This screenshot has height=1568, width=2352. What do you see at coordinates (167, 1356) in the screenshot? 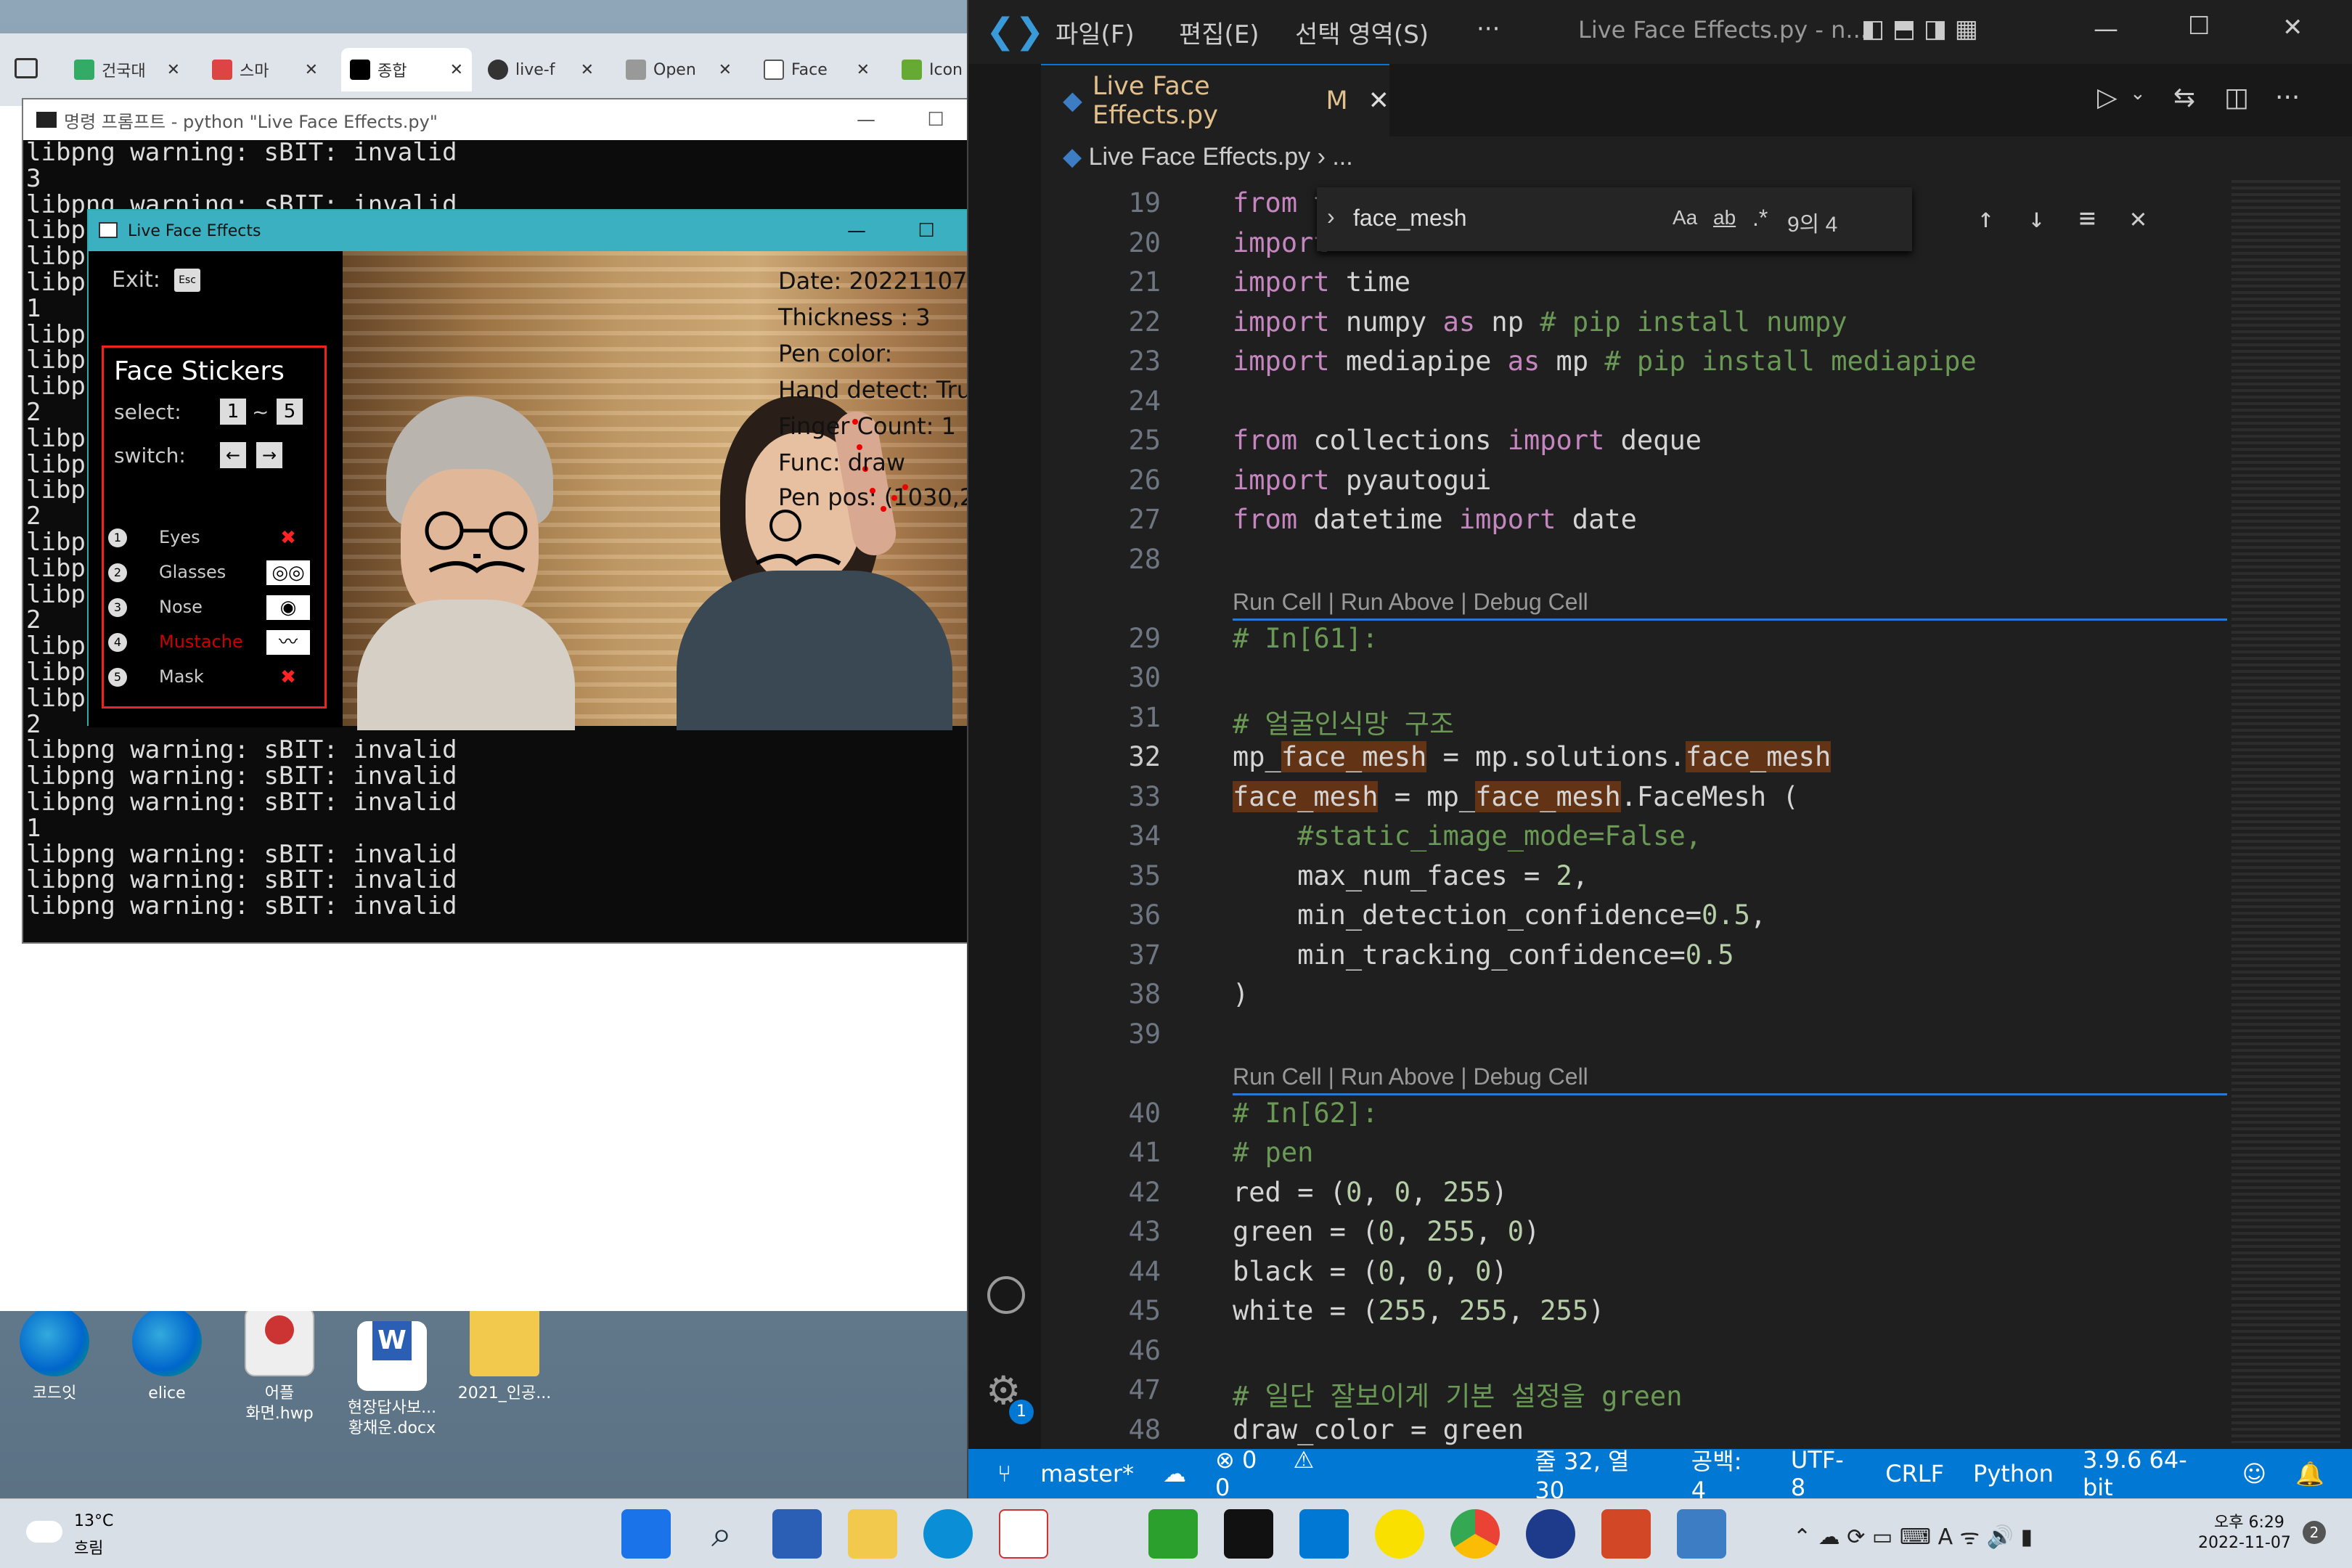
I see `desktop-icon-elice: elice` at bounding box center [167, 1356].